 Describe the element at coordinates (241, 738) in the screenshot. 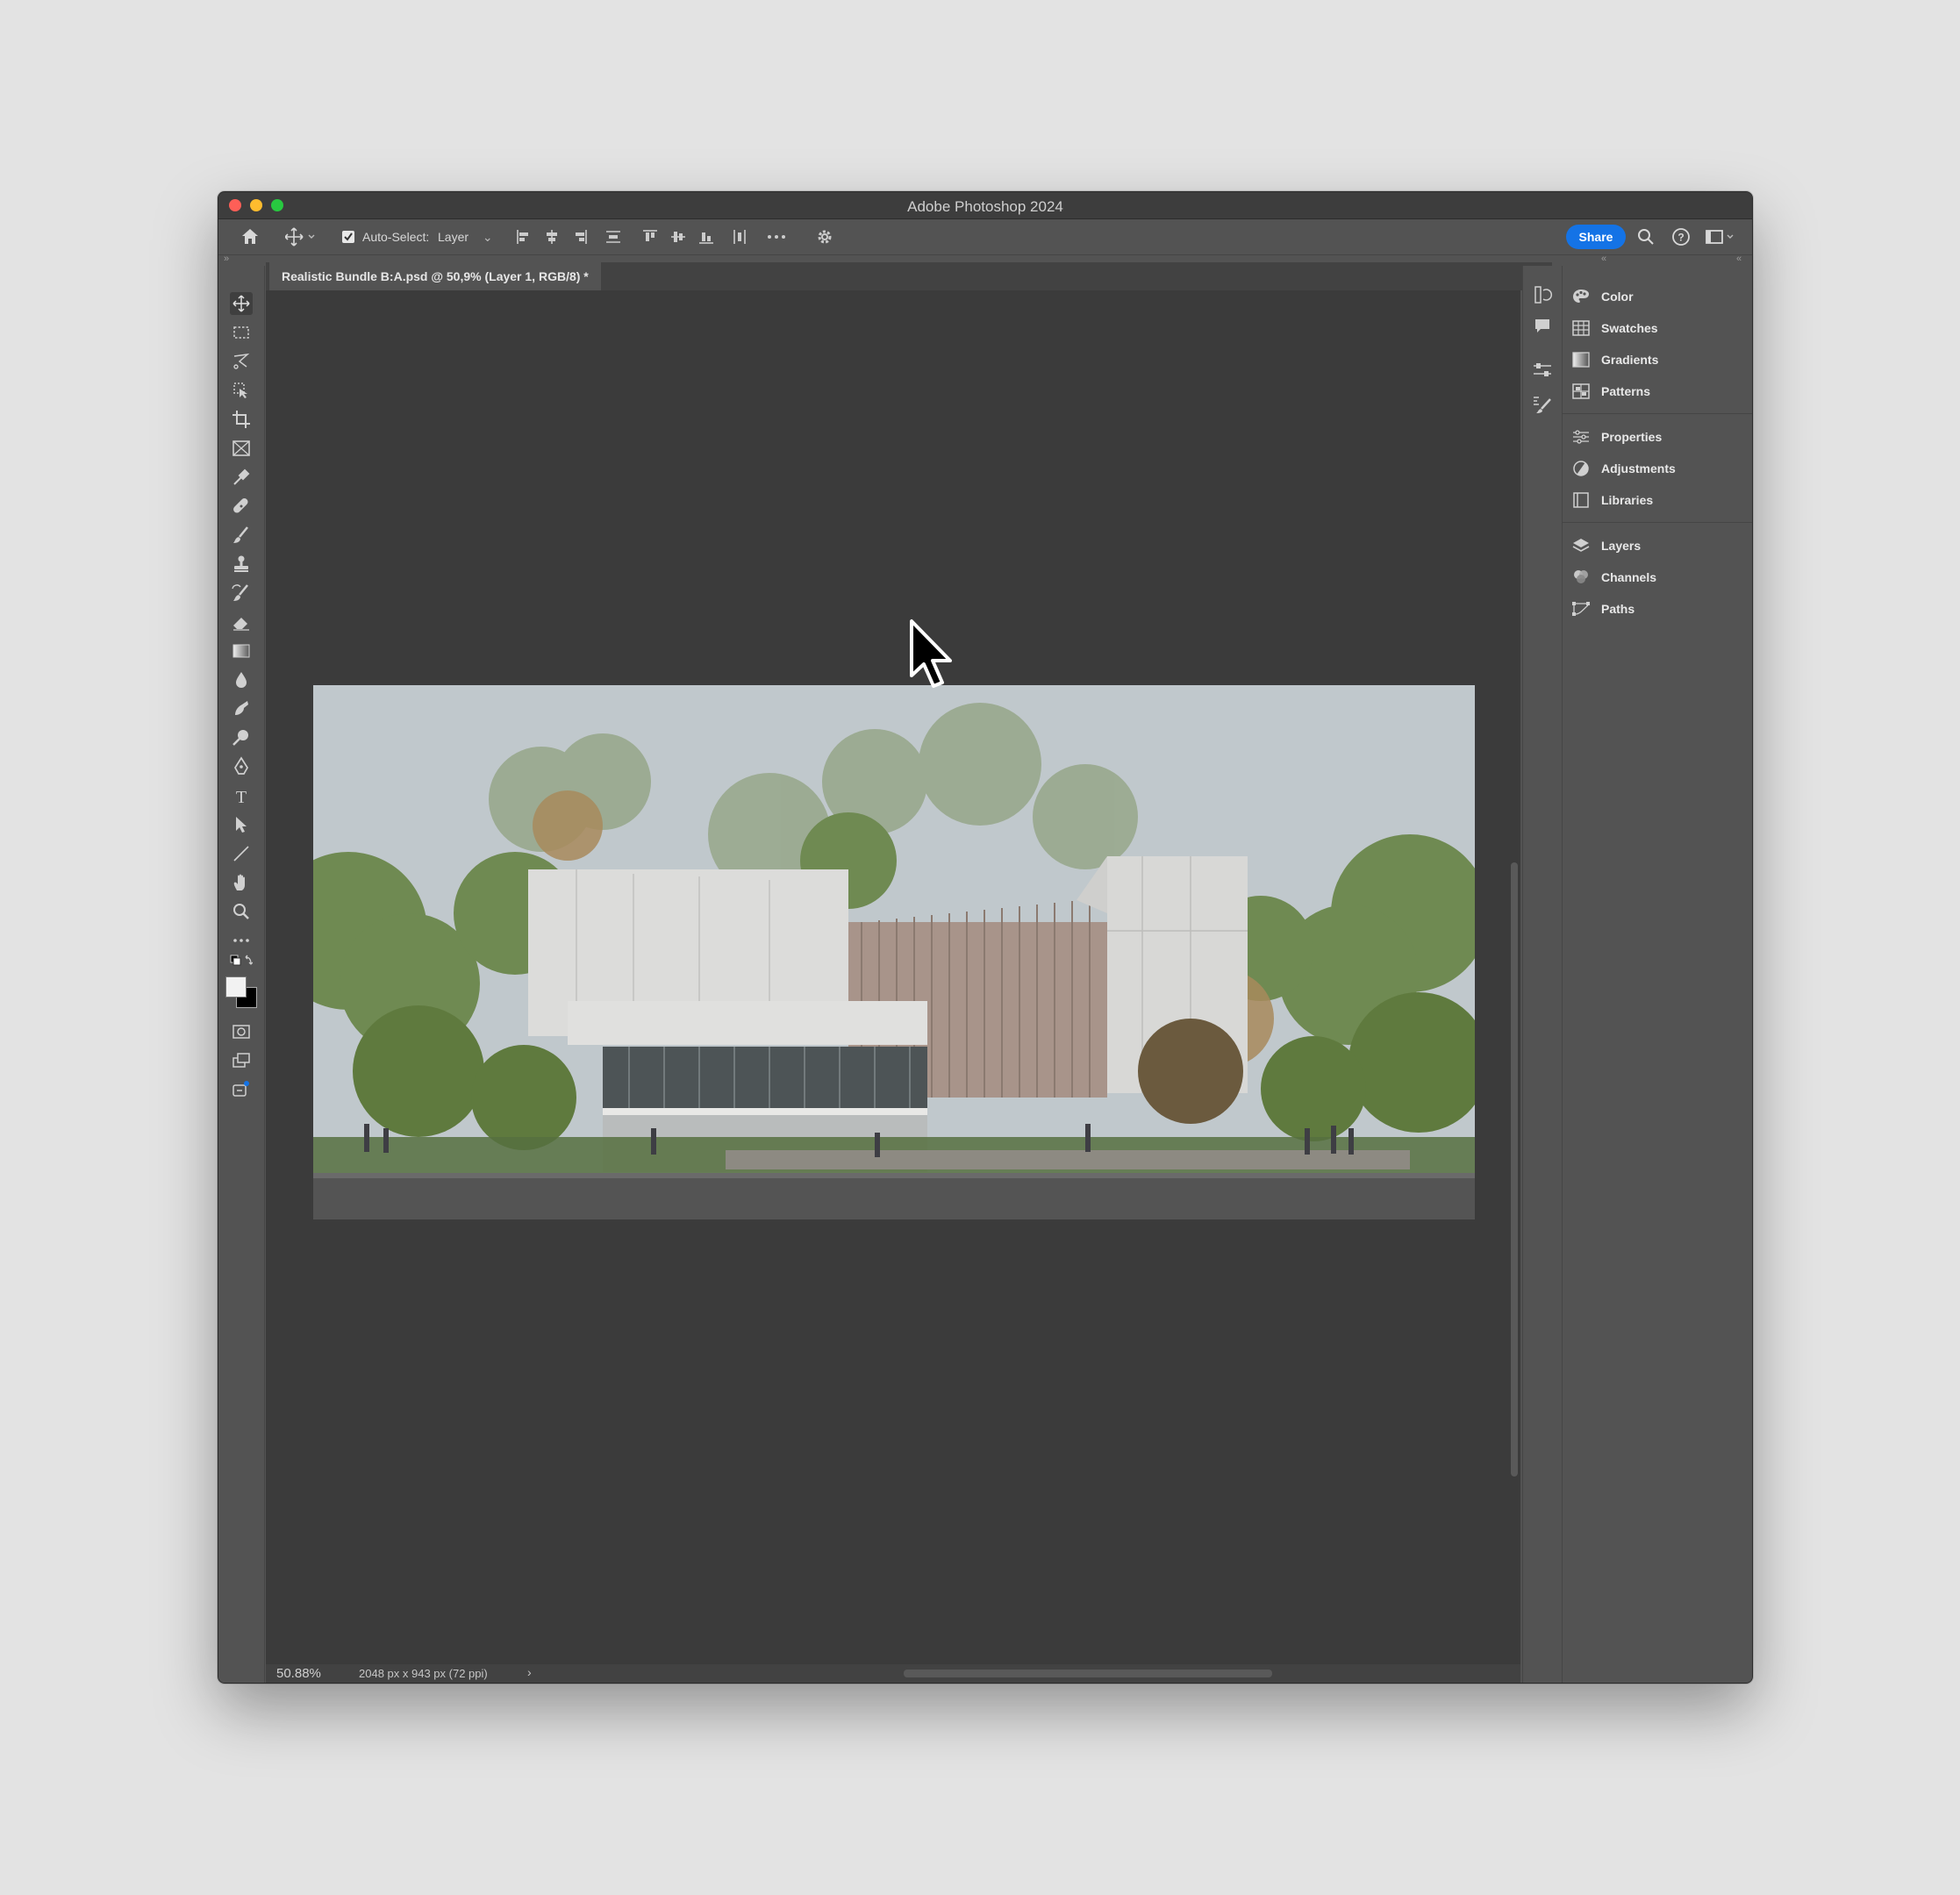

I see `dodge-tool-icon` at that location.